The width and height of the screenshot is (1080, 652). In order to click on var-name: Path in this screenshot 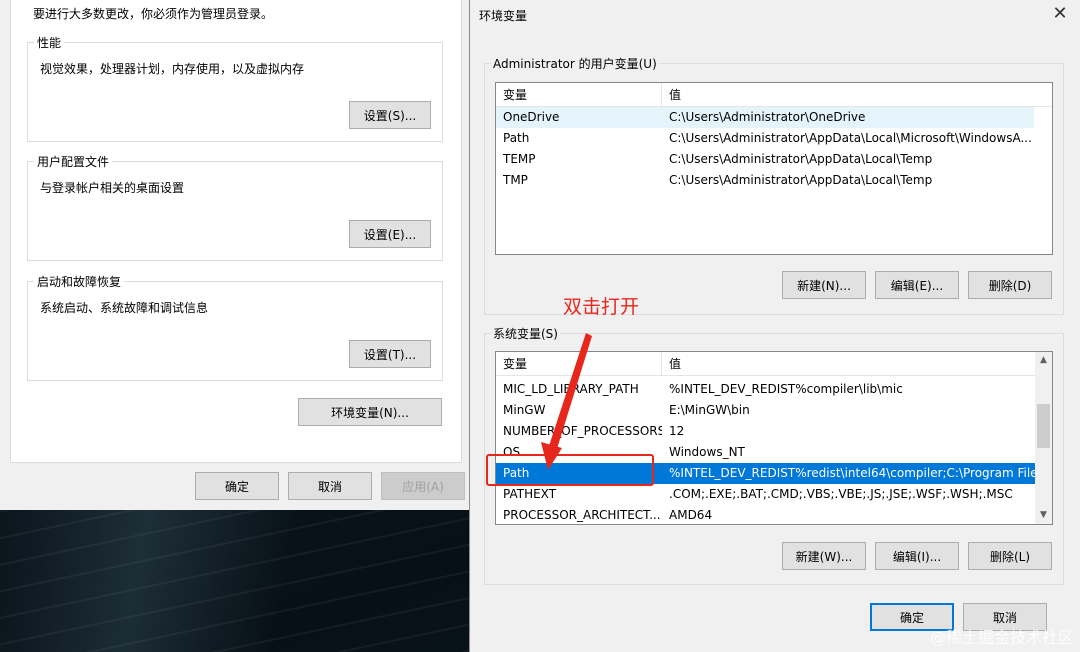, I will do `click(516, 138)`.